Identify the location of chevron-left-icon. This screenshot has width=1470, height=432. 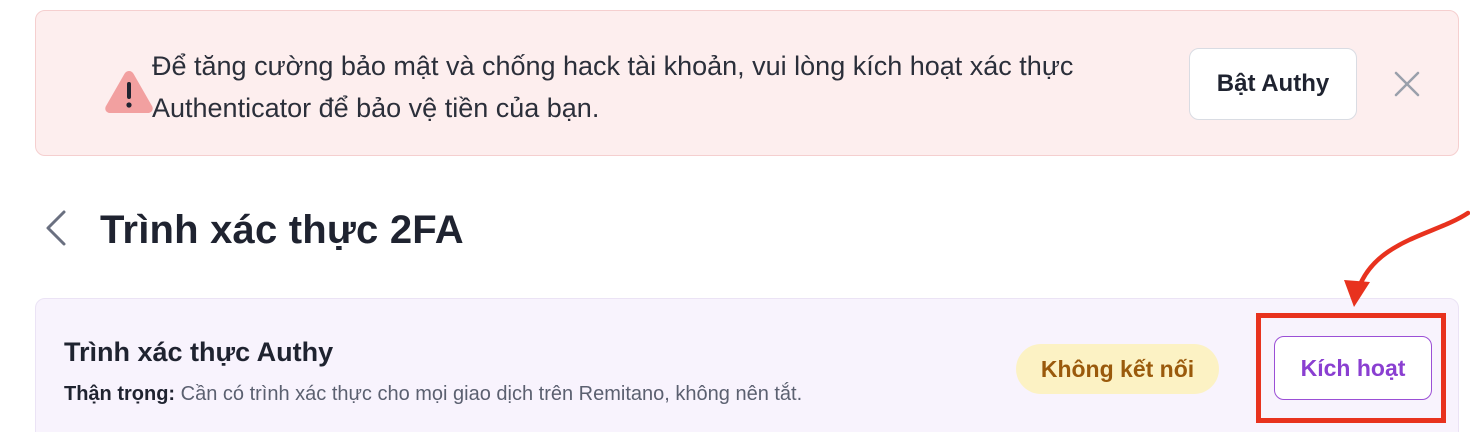
(58, 228).